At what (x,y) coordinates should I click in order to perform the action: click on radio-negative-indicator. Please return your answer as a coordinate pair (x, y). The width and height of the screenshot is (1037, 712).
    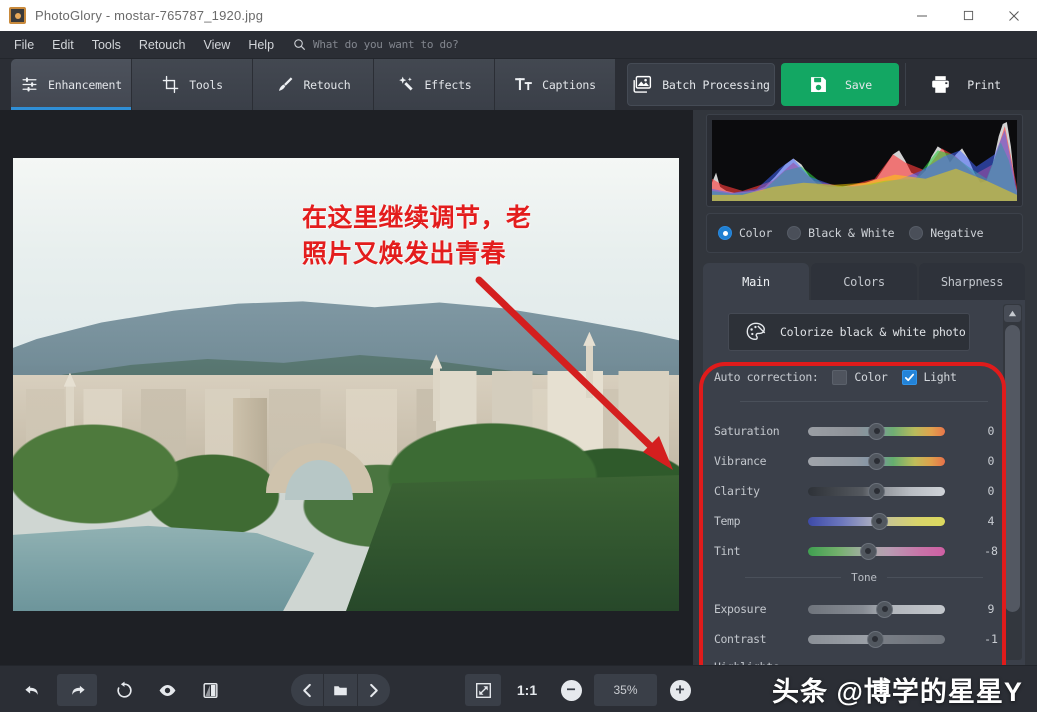
    Looking at the image, I should click on (916, 233).